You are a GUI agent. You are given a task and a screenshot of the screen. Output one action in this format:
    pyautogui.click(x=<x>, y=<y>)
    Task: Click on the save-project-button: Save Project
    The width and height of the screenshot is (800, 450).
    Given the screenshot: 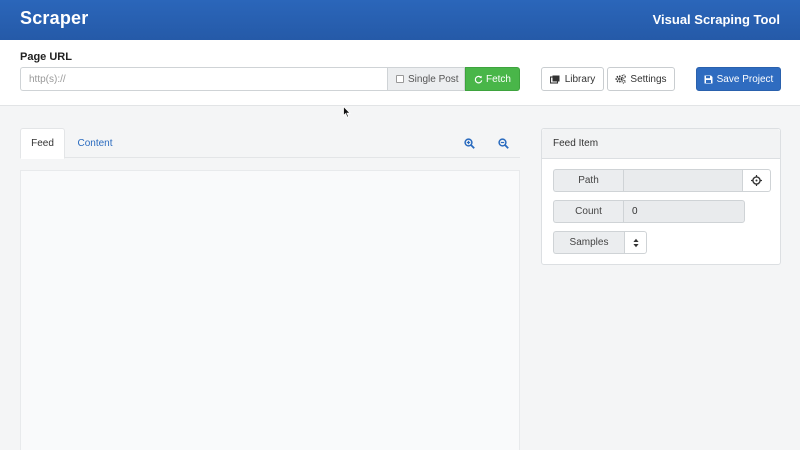 What is the action you would take?
    pyautogui.click(x=738, y=79)
    